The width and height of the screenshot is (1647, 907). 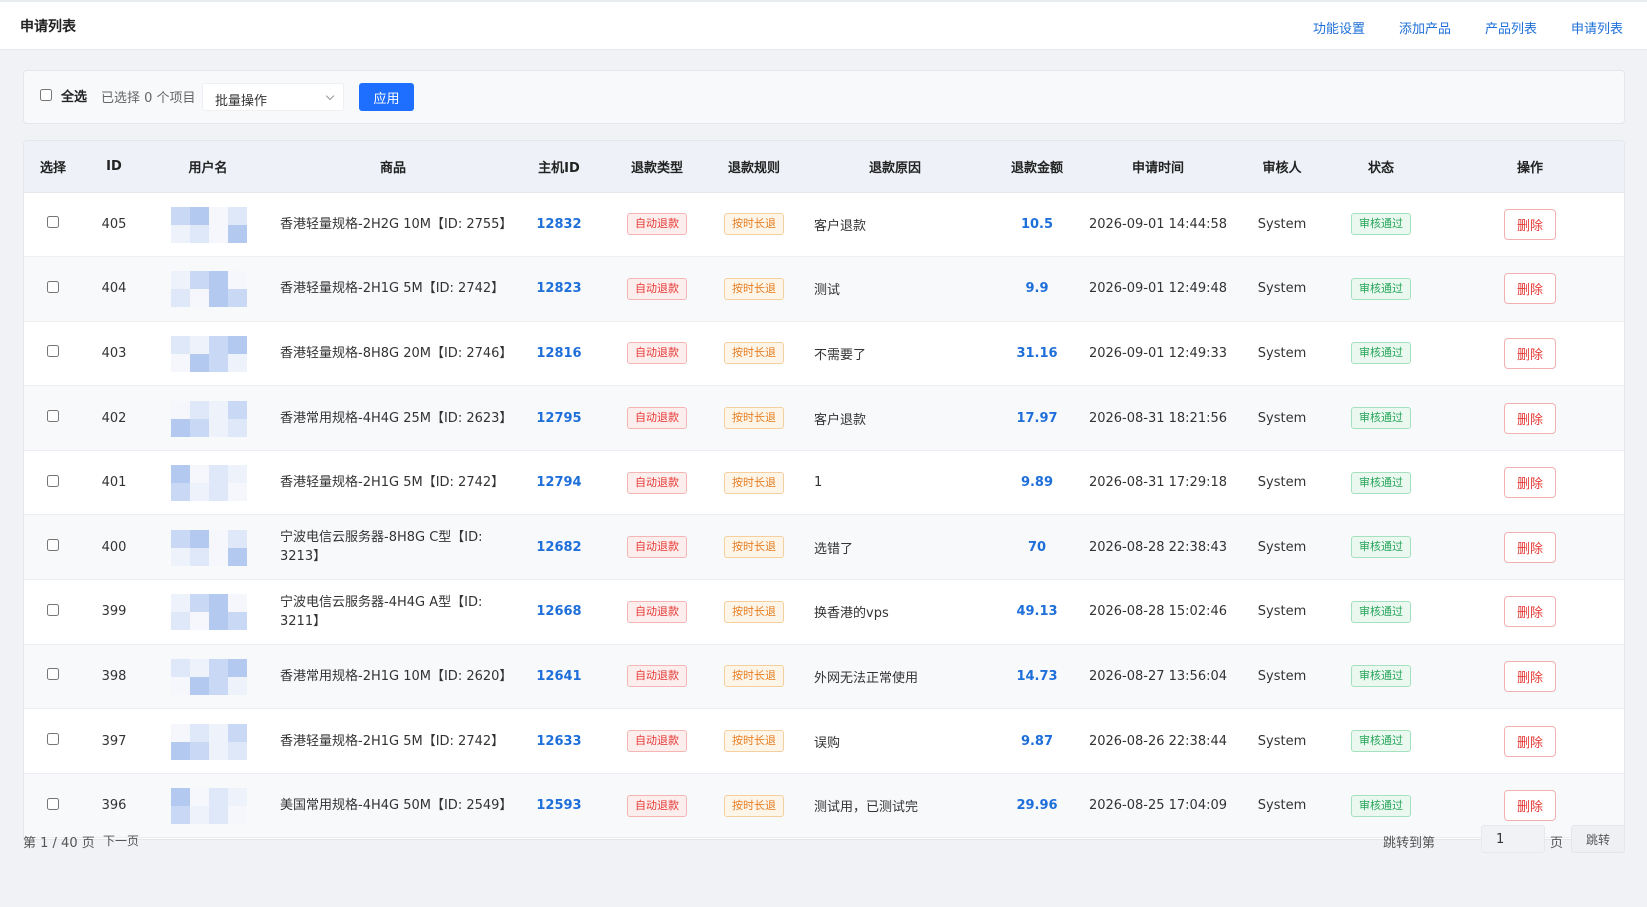 What do you see at coordinates (1381, 167) in the screenshot?
I see `col-status: 状态` at bounding box center [1381, 167].